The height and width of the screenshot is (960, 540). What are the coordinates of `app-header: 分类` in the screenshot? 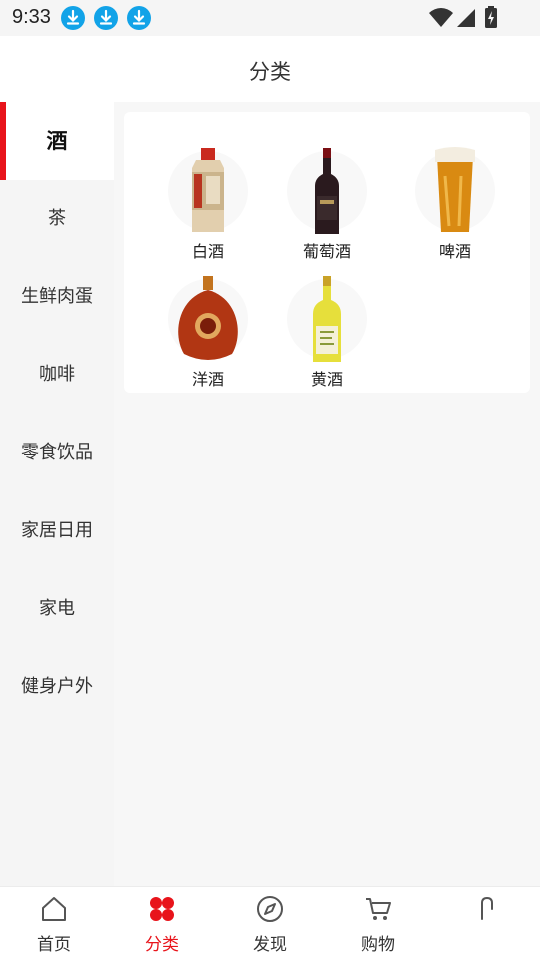 It's located at (270, 69).